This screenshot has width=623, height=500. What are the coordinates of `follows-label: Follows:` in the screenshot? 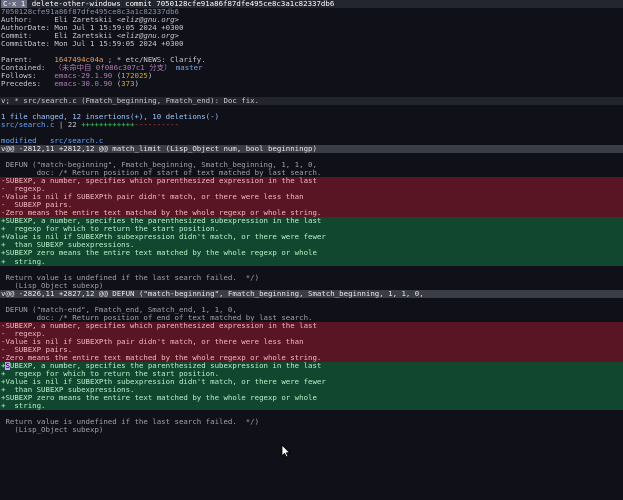 It's located at (28, 76).